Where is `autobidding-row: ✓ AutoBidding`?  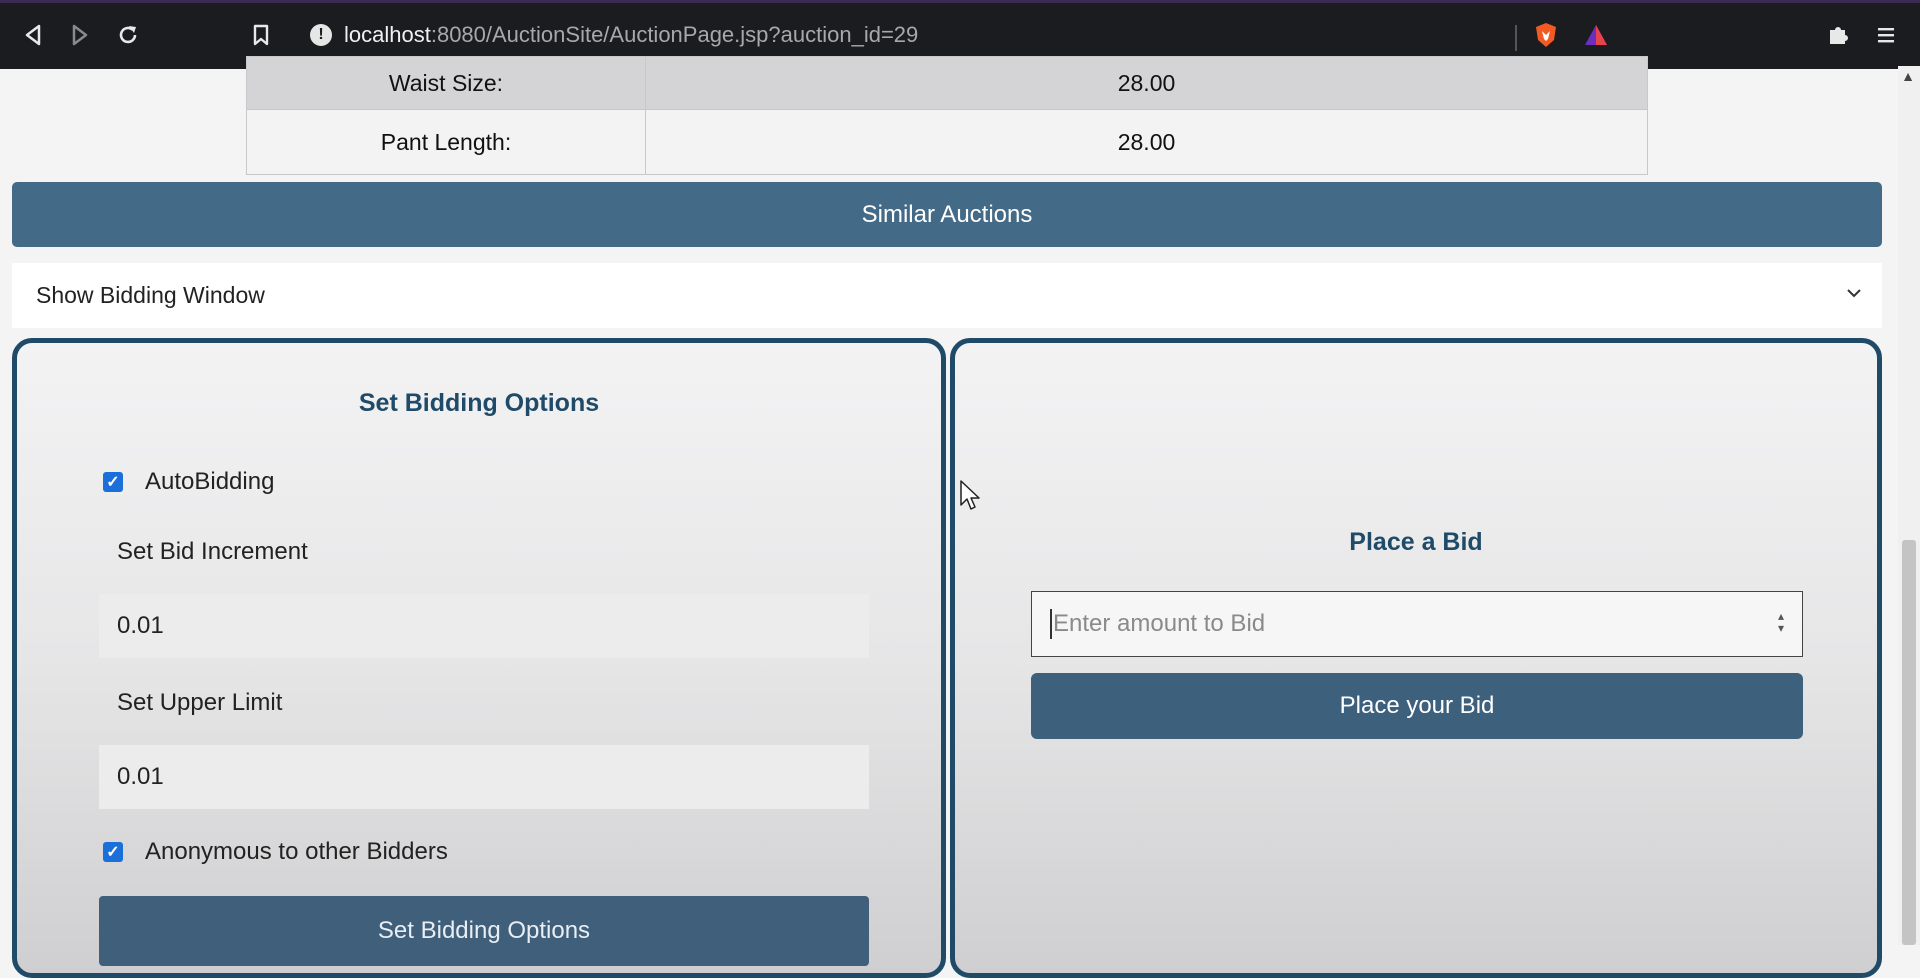 autobidding-row: ✓ AutoBidding is located at coordinates (188, 482).